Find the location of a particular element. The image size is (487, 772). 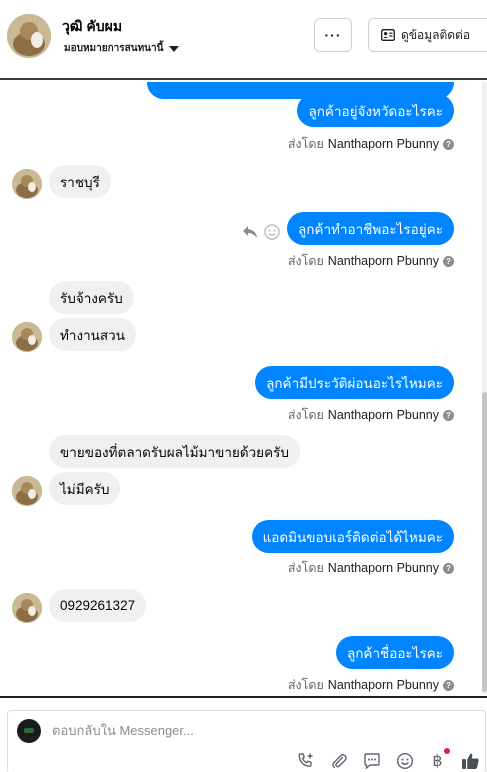

message-bubble-incoming: ทำงานสวน is located at coordinates (92, 334).